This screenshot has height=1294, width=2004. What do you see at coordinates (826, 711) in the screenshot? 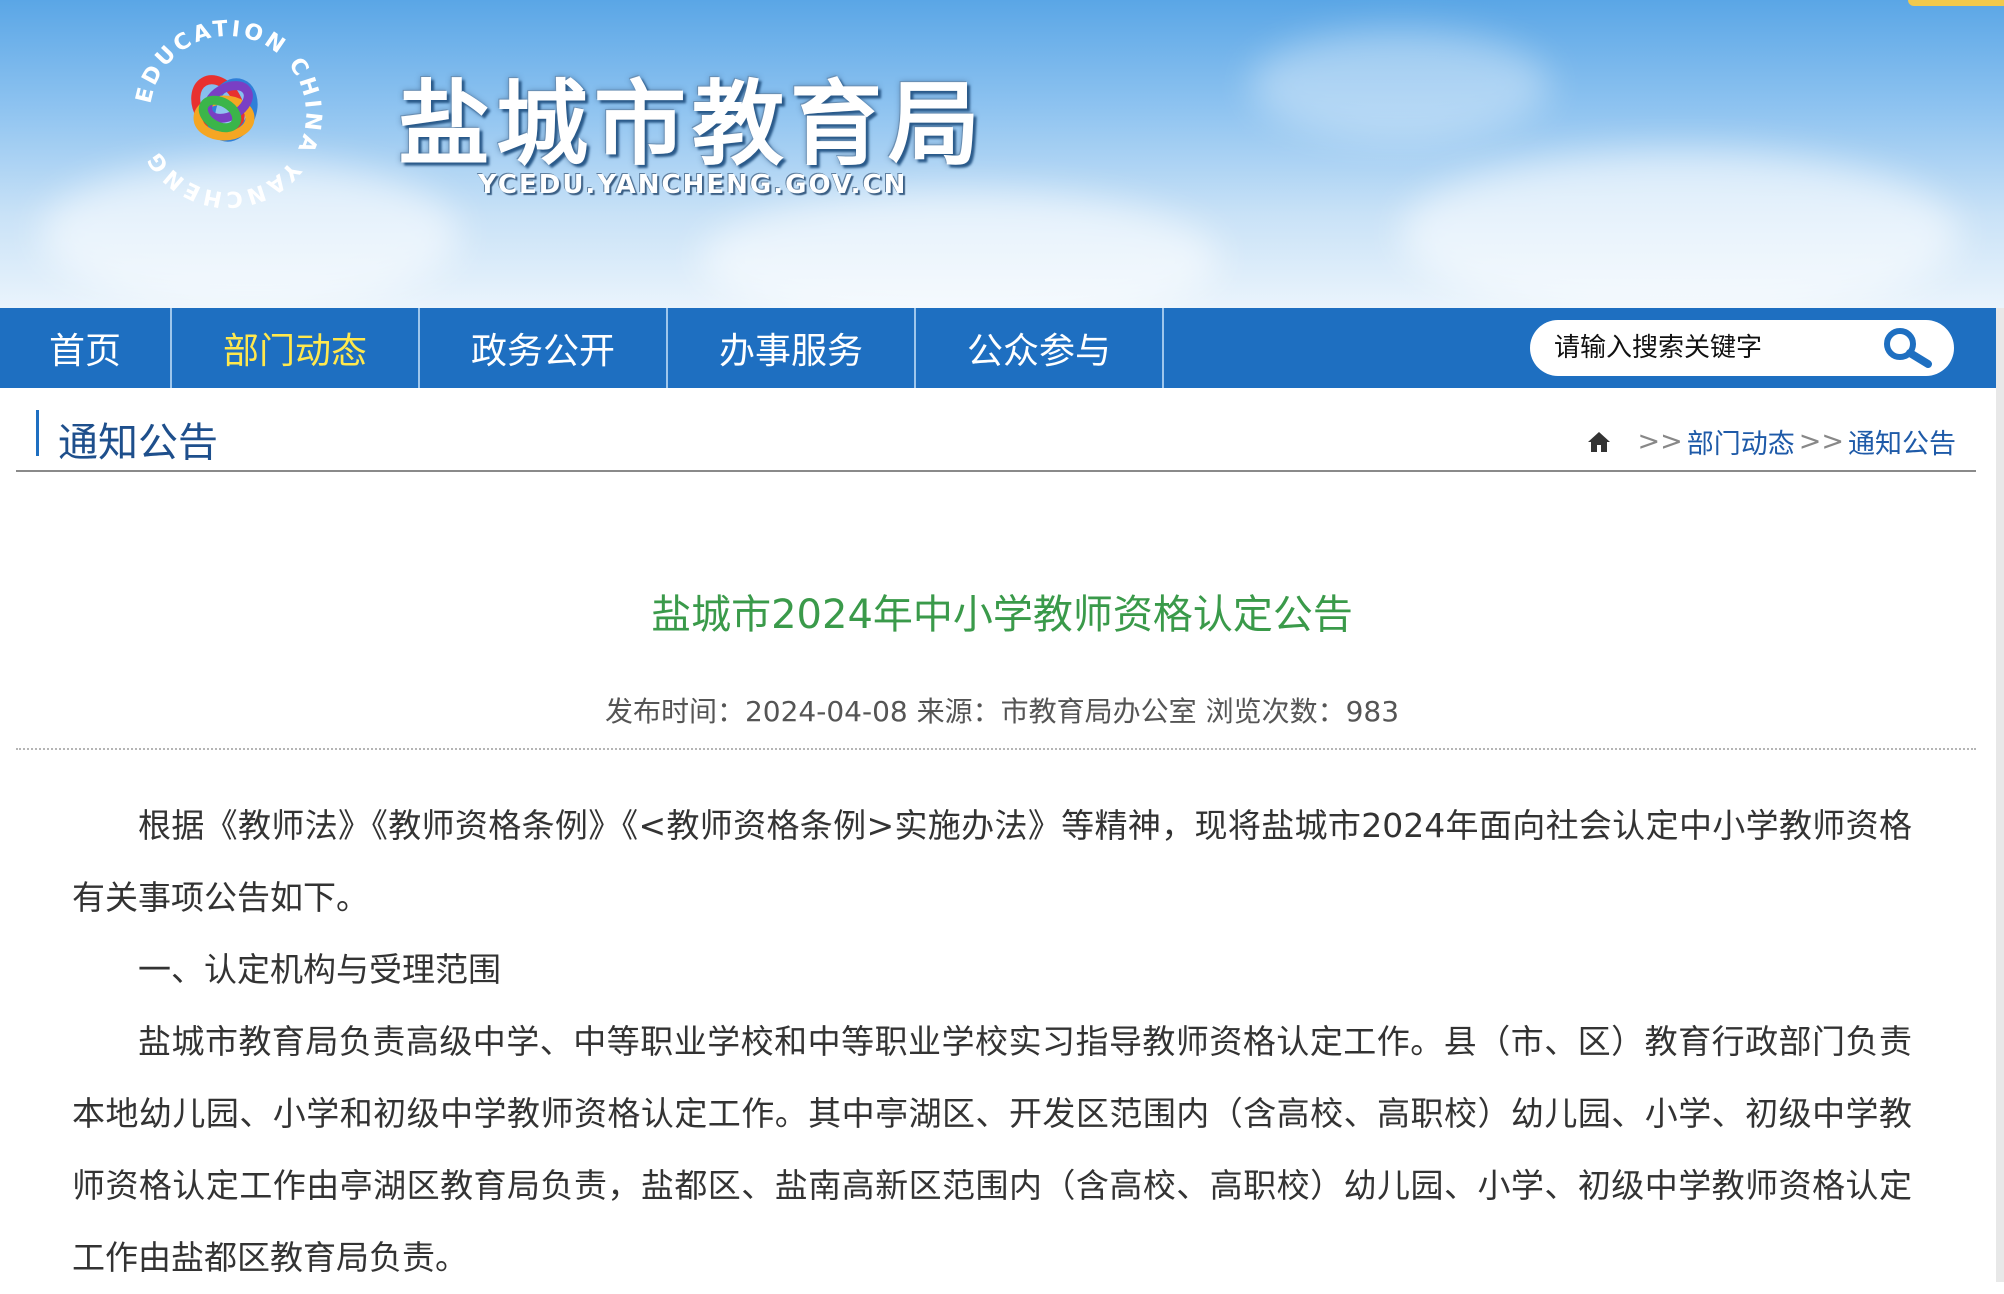
I see `meta-publish-date: 2024-04-08` at bounding box center [826, 711].